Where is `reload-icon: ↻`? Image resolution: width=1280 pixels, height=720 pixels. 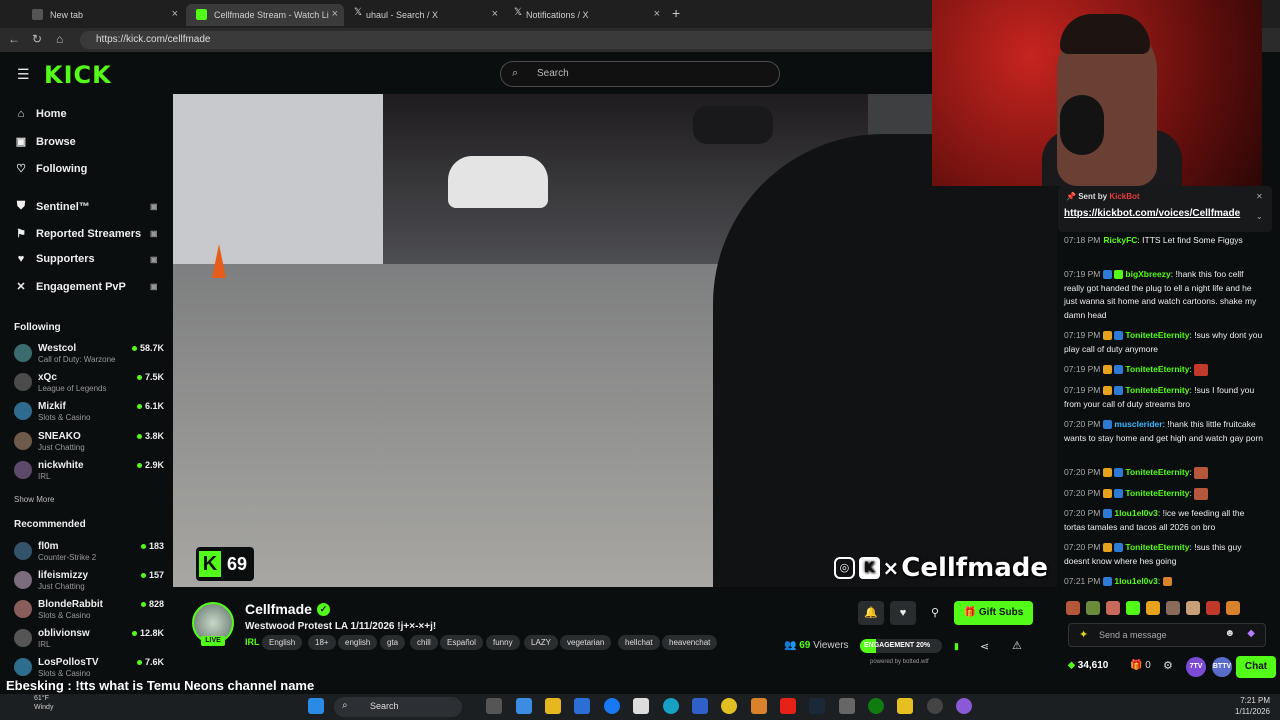 reload-icon: ↻ is located at coordinates (37, 39).